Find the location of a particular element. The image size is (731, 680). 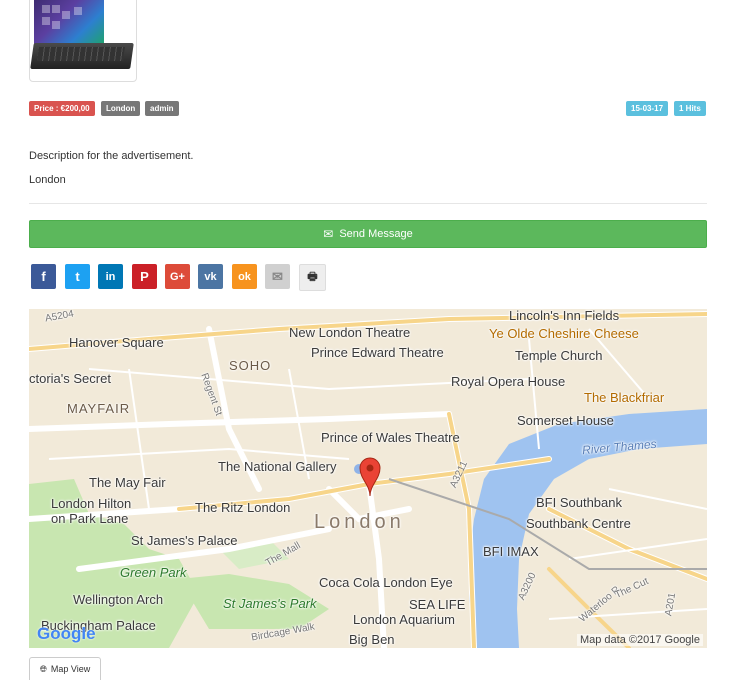

map-label: Temple Church is located at coordinates (559, 355).